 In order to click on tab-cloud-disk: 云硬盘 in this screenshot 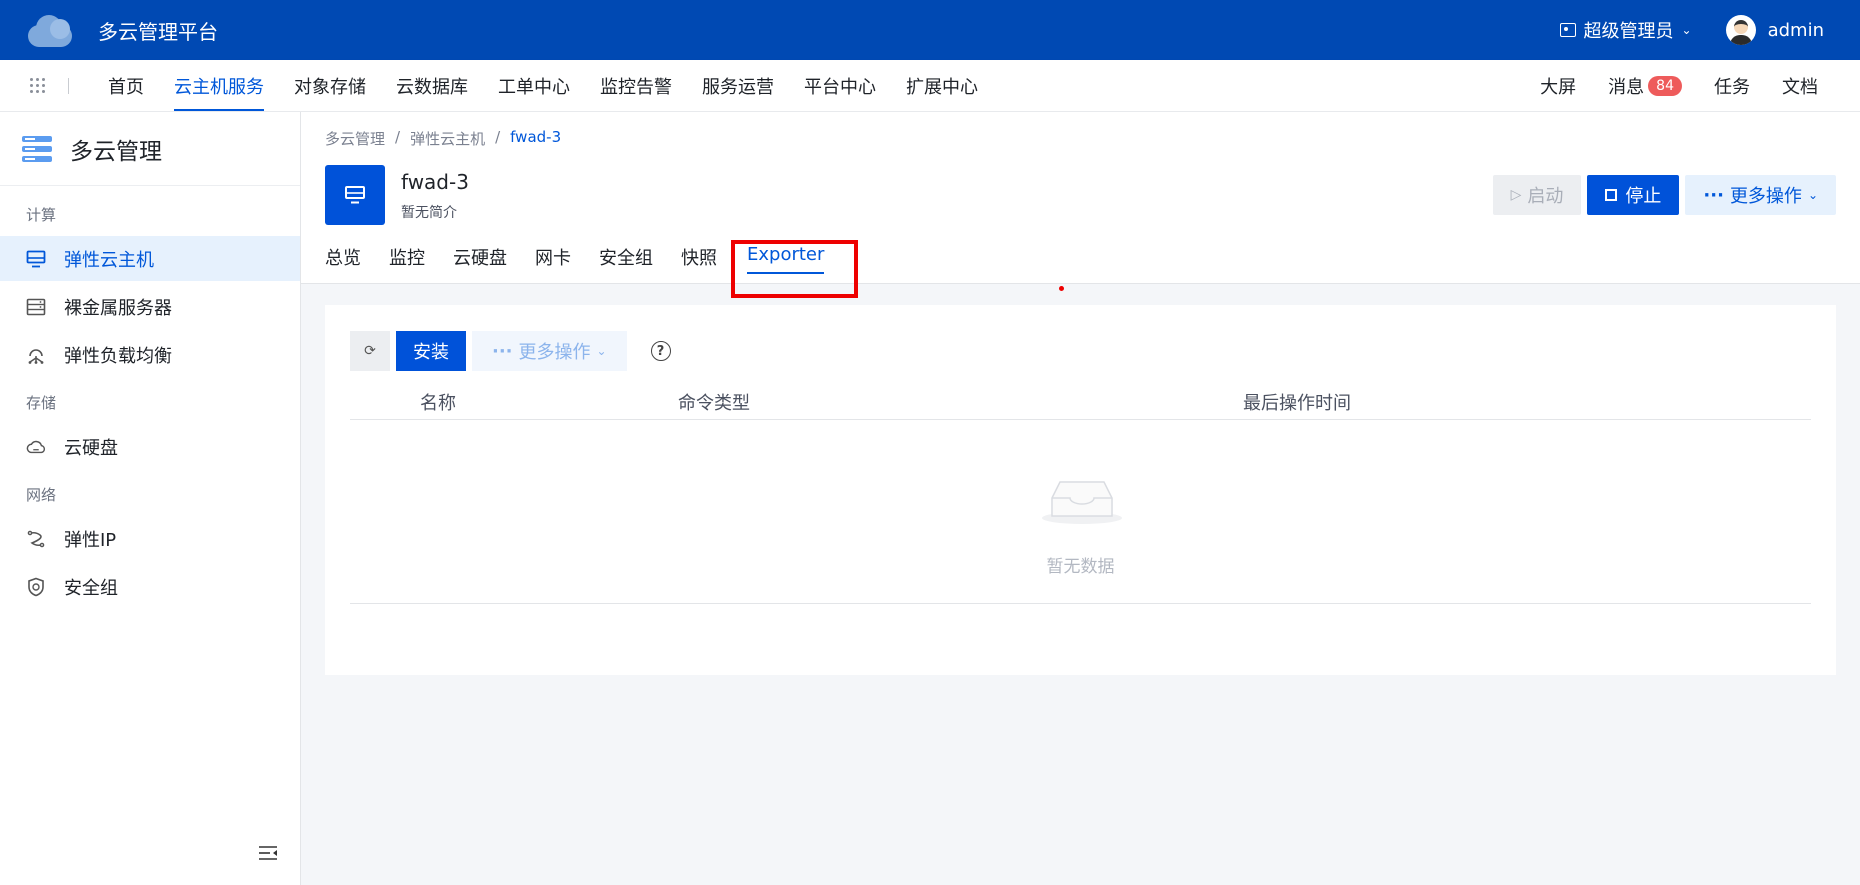, I will do `click(480, 263)`.